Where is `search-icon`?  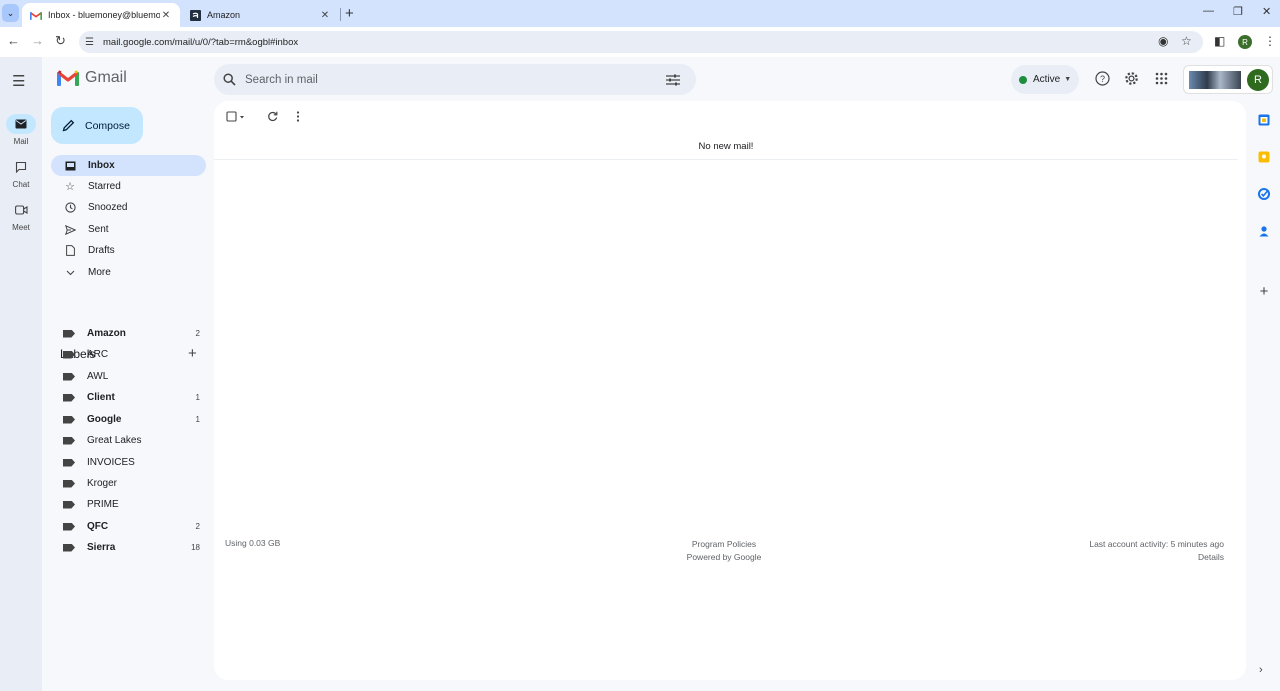
search-icon is located at coordinates (231, 79).